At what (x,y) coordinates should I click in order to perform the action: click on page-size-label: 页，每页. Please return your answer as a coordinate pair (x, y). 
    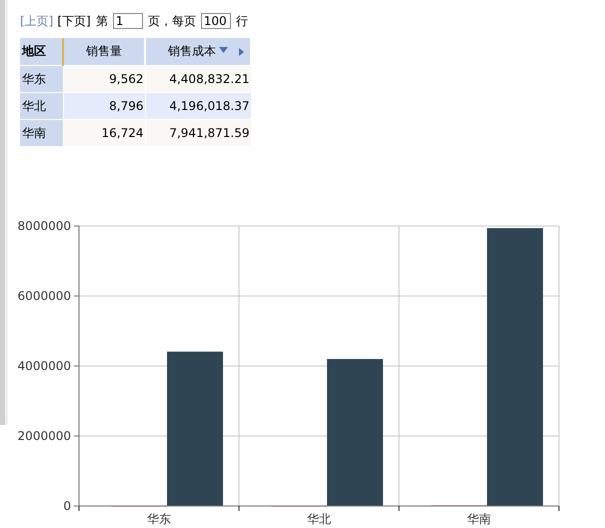
    Looking at the image, I should click on (172, 21).